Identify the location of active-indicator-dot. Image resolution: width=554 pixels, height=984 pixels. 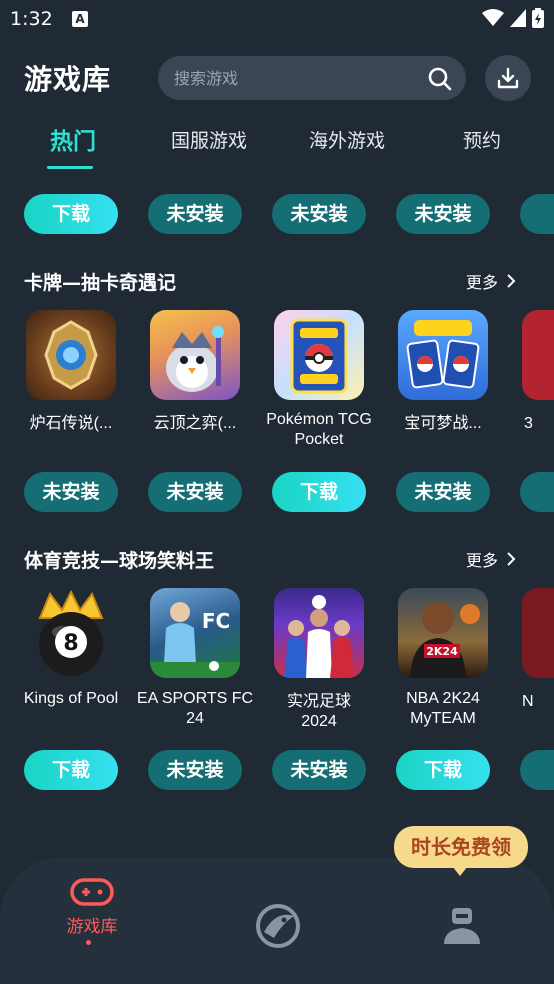
(88, 942).